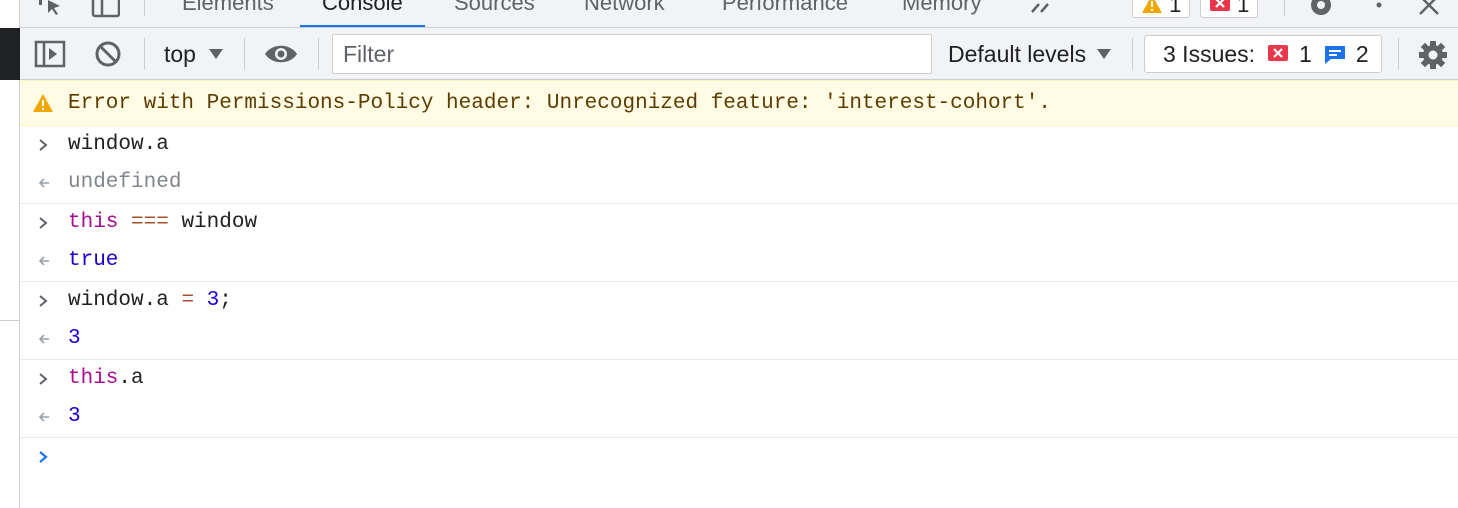 The image size is (1458, 508). Describe the element at coordinates (93, 260) in the screenshot. I see `output-value: true` at that location.